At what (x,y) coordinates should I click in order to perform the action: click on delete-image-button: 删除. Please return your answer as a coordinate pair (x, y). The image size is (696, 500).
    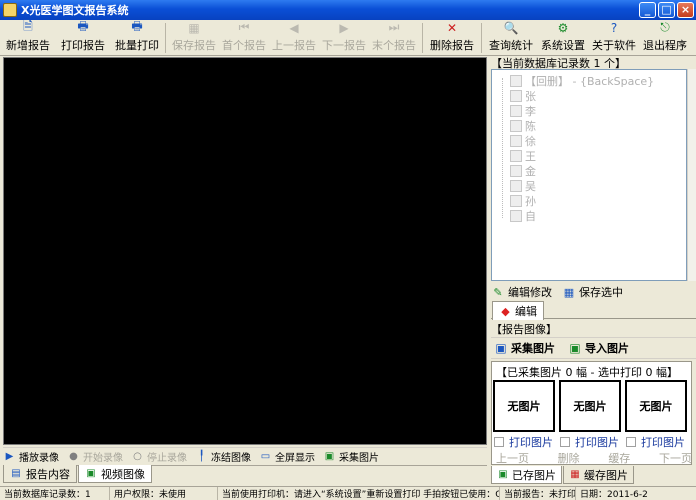
    Looking at the image, I should click on (569, 458).